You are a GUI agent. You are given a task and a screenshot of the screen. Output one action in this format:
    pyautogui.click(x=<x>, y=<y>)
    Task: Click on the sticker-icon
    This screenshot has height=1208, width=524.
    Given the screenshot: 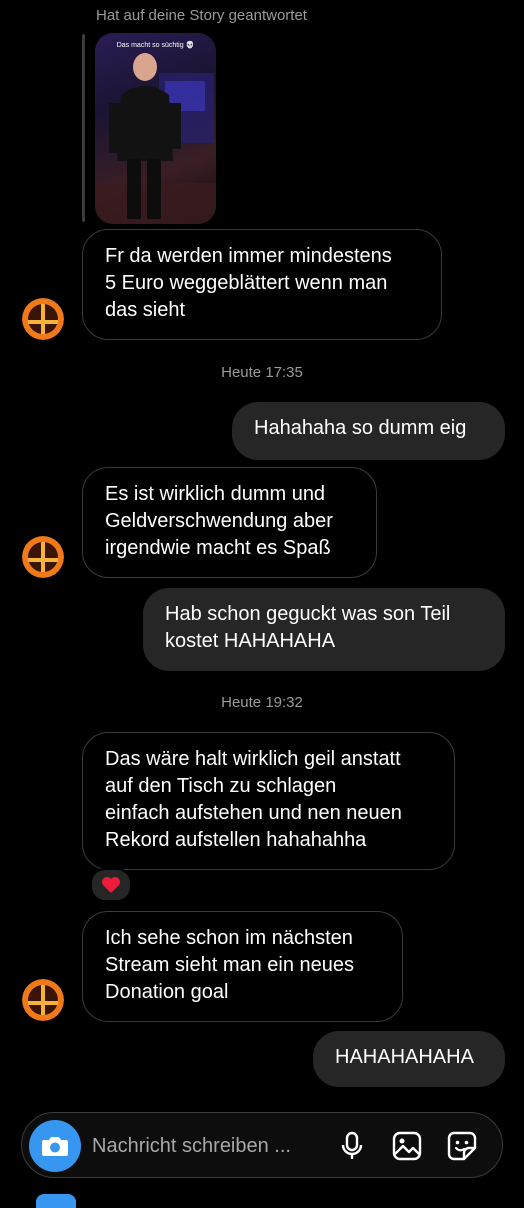 What is the action you would take?
    pyautogui.click(x=462, y=1146)
    